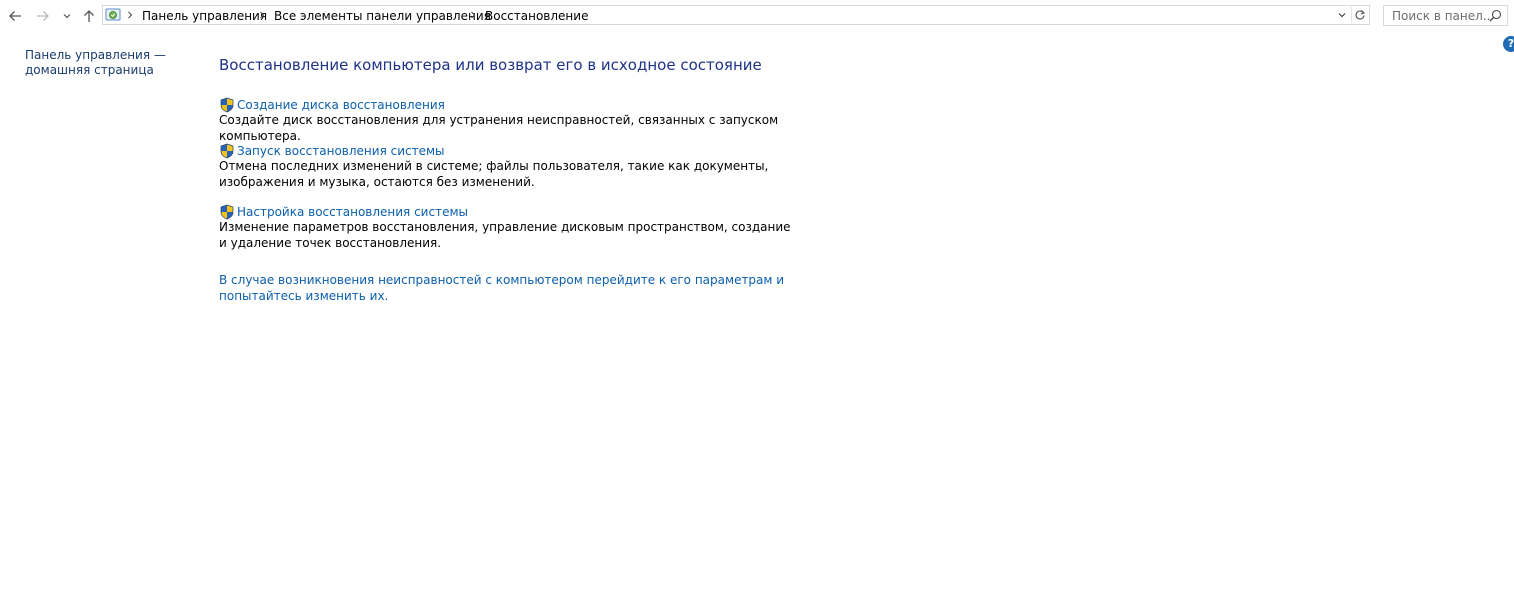  I want to click on start-system-restore-link: Запуск восстановления системы, so click(509, 151).